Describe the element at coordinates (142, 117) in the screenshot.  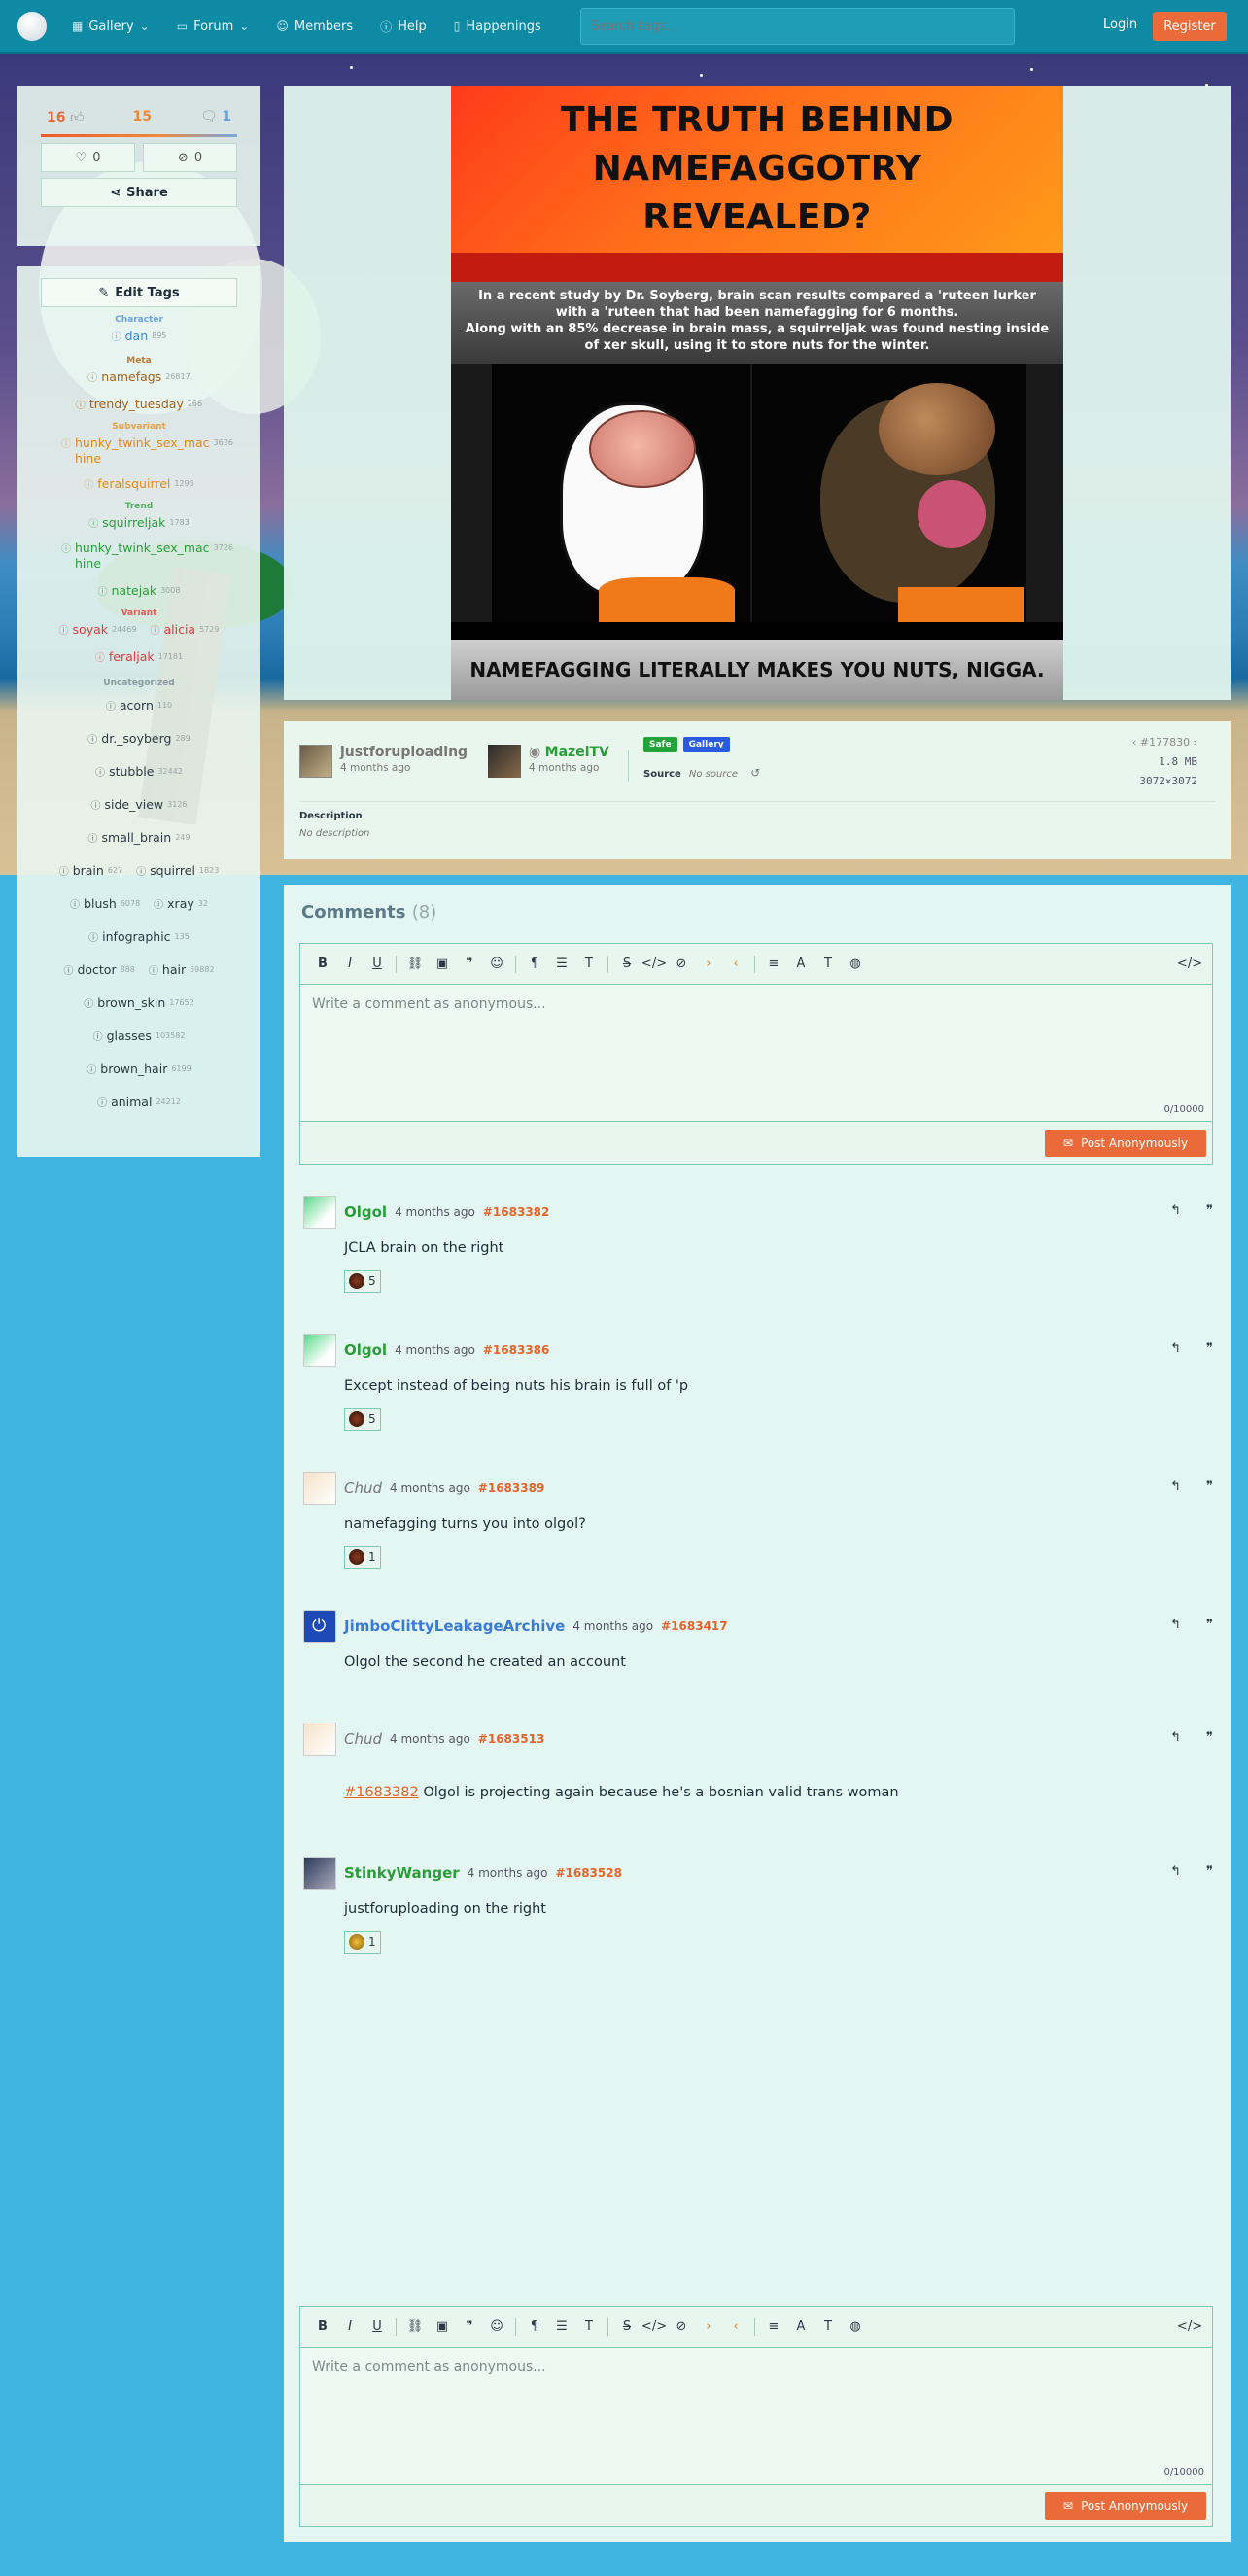
I see `favorite-count: 15` at that location.